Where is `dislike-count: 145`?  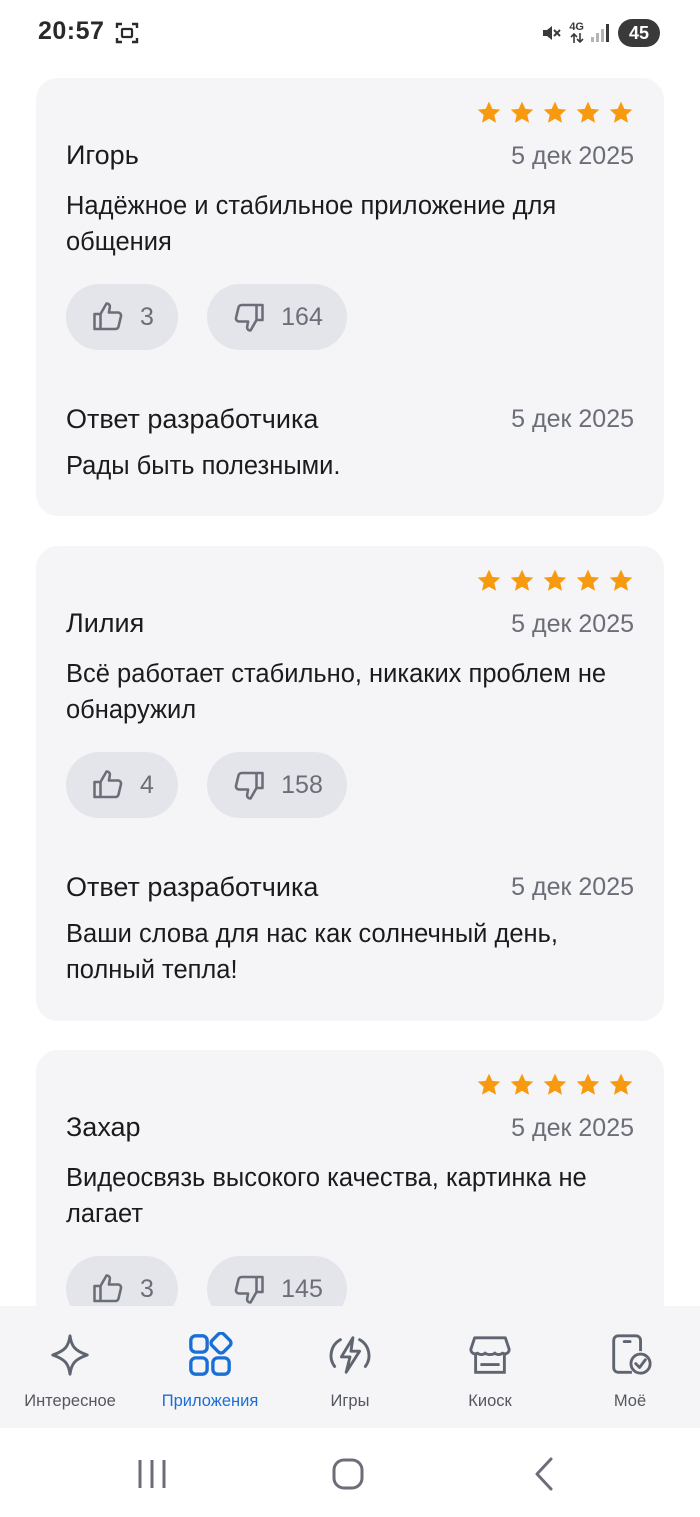
dislike-count: 145 is located at coordinates (302, 1288).